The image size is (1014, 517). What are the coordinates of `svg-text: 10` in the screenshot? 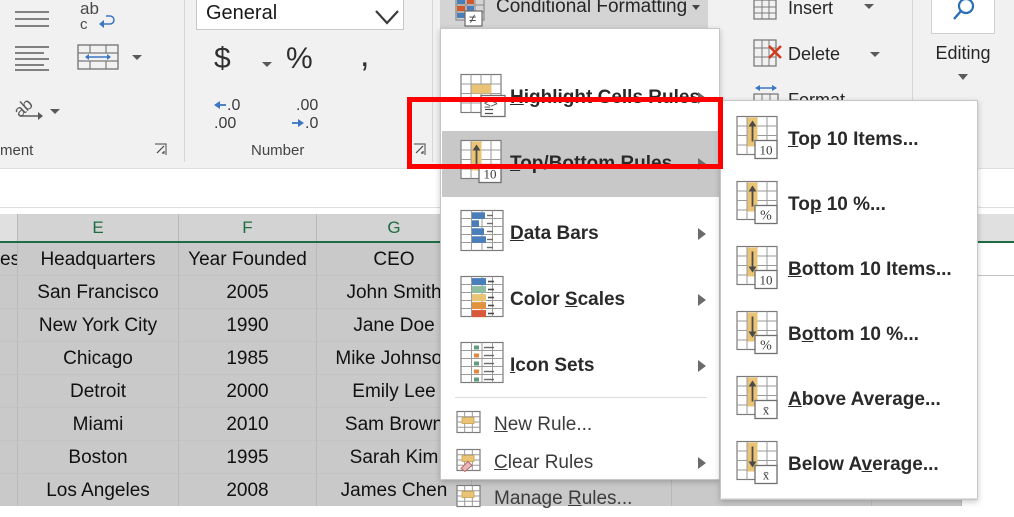 It's located at (766, 149).